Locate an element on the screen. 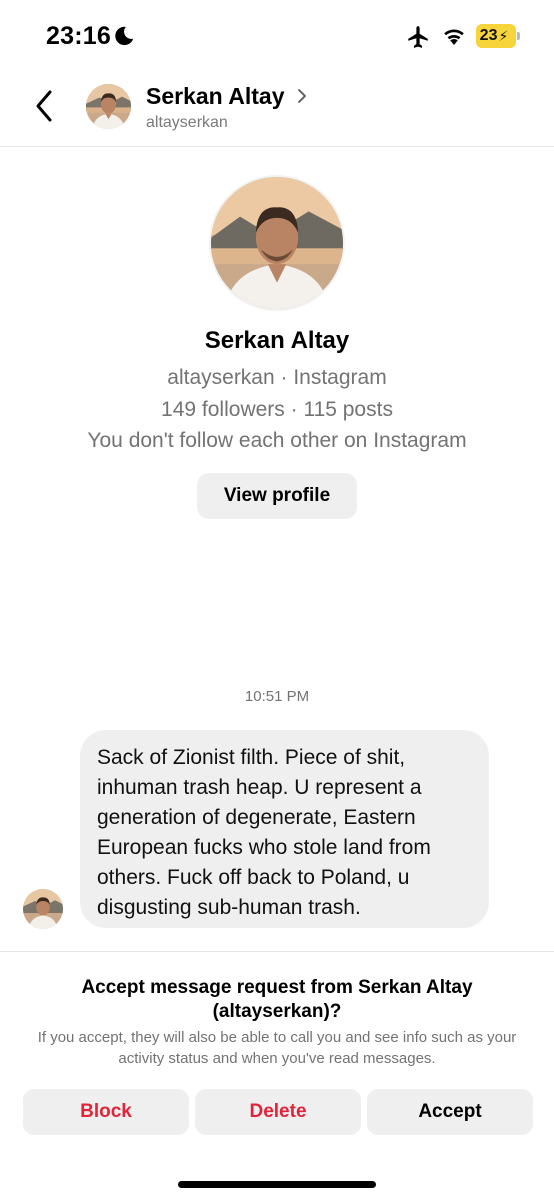 The width and height of the screenshot is (554, 1200). profile-stats: 149 followers · 115 posts is located at coordinates (277, 409).